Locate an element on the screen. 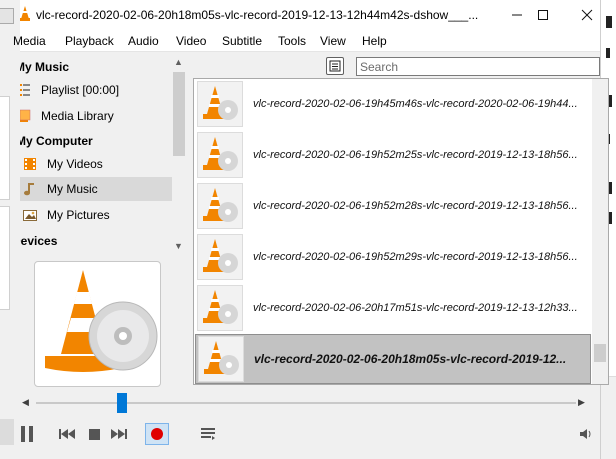 Image resolution: width=616 pixels, height=459 pixels. volume-button is located at coordinates (586, 434).